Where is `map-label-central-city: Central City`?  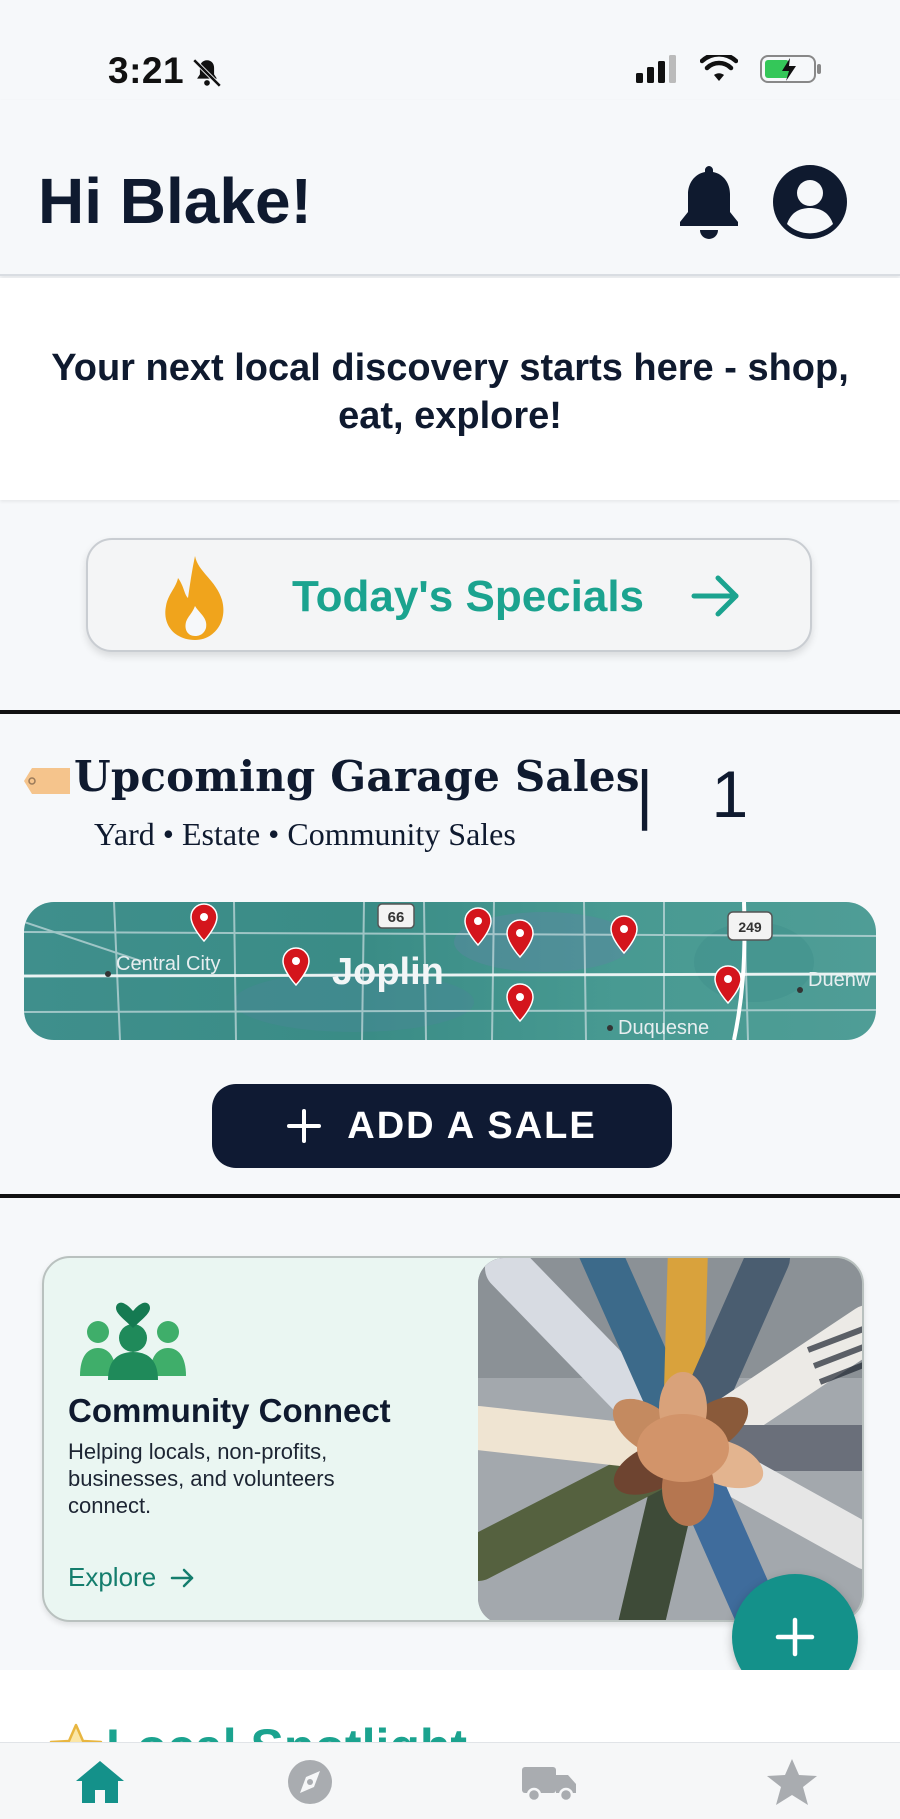
map-label-central-city: Central City is located at coordinates (168, 964).